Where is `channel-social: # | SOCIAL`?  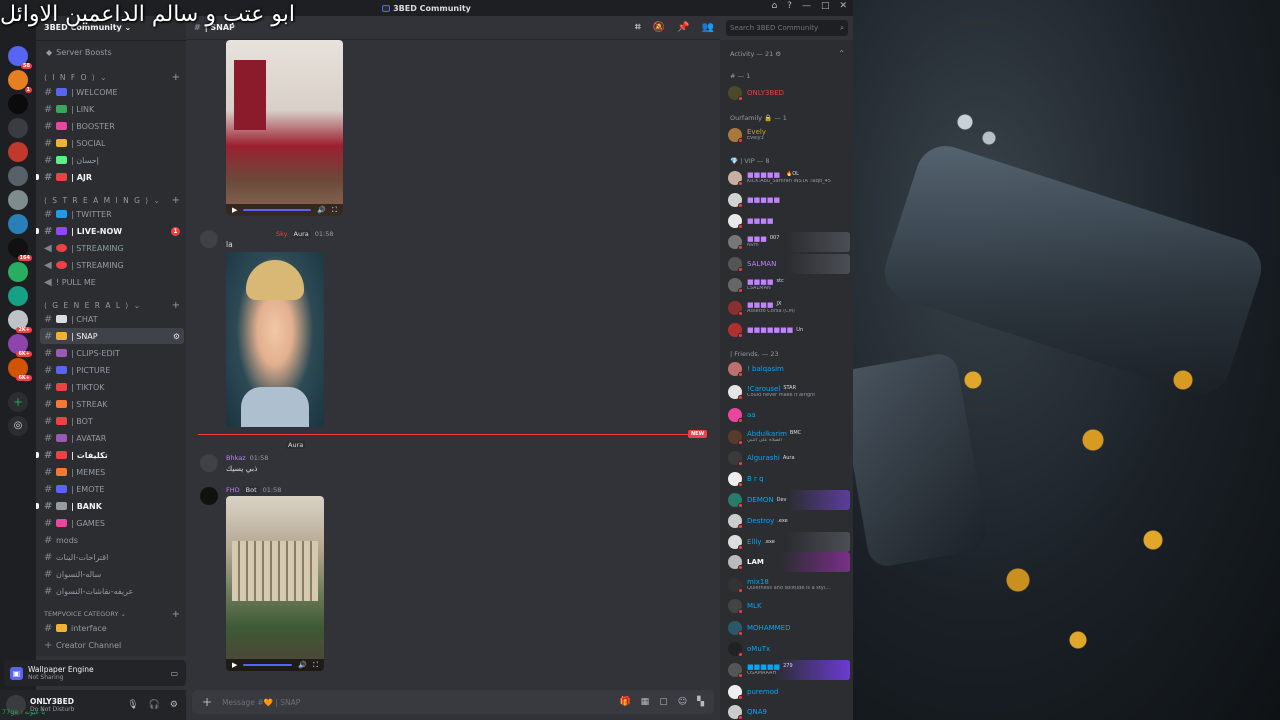
channel-social: # | SOCIAL is located at coordinates (112, 143).